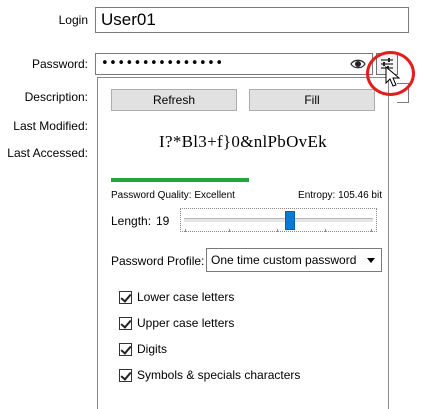 This screenshot has height=409, width=421. What do you see at coordinates (371, 260) in the screenshot?
I see `chevron-down-icon` at bounding box center [371, 260].